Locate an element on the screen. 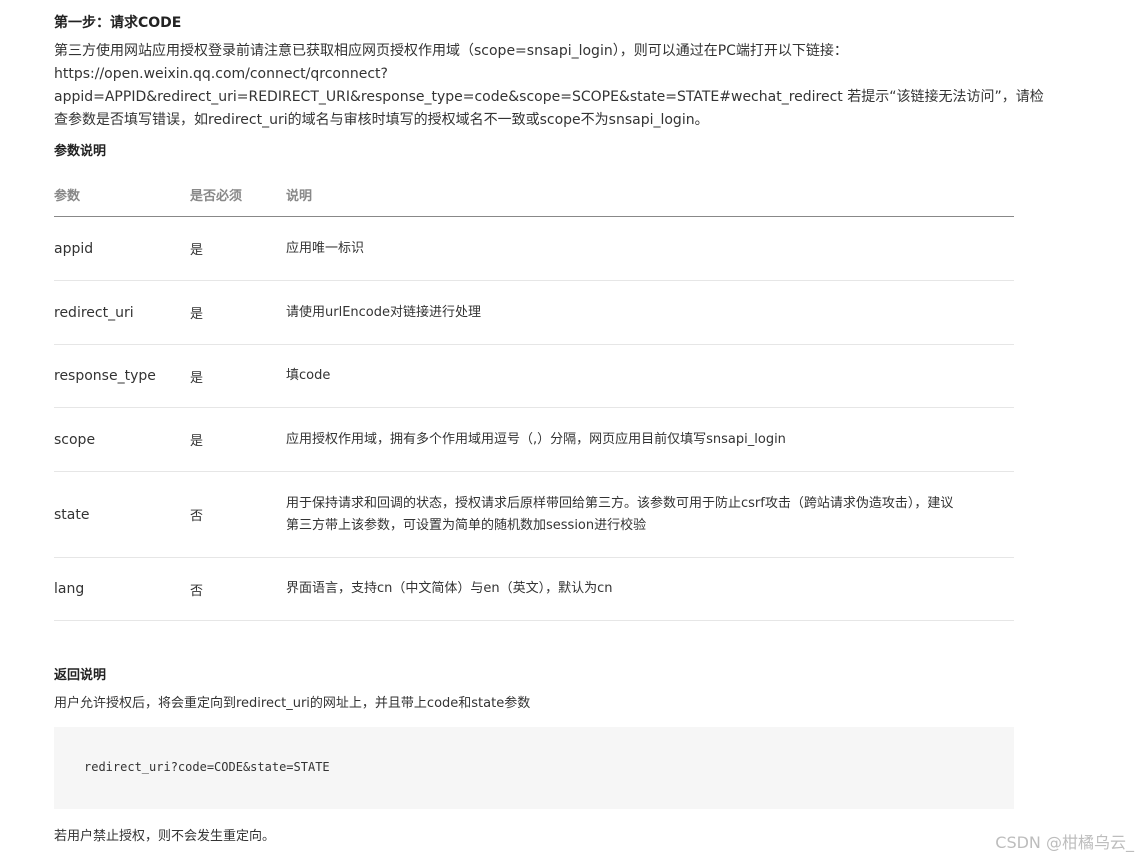  param-name: appid is located at coordinates (122, 248).